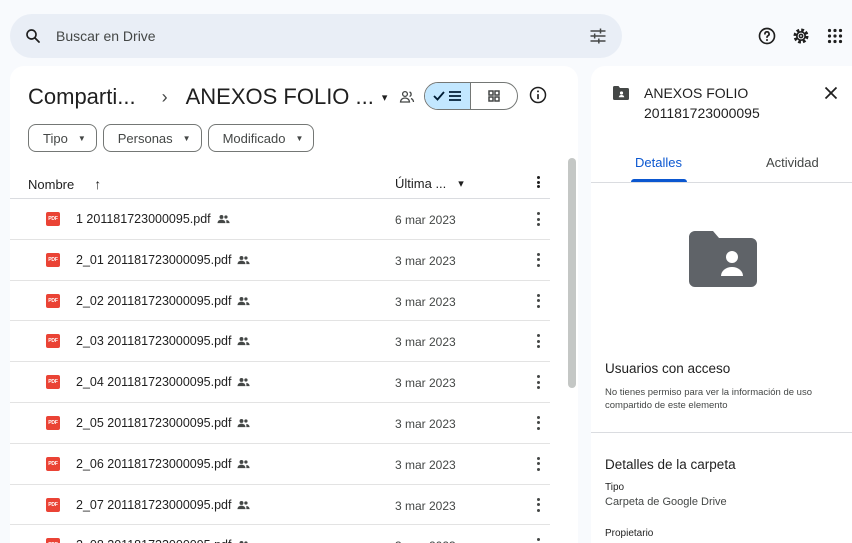  What do you see at coordinates (835, 36) in the screenshot?
I see `apps-icon` at bounding box center [835, 36].